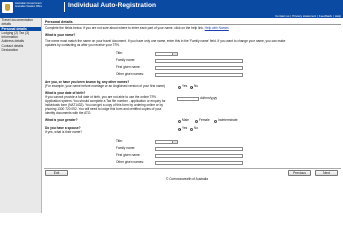 This screenshot has width=343, height=240. I want to click on sidebar-item-declaration: Declaration, so click(20, 50).